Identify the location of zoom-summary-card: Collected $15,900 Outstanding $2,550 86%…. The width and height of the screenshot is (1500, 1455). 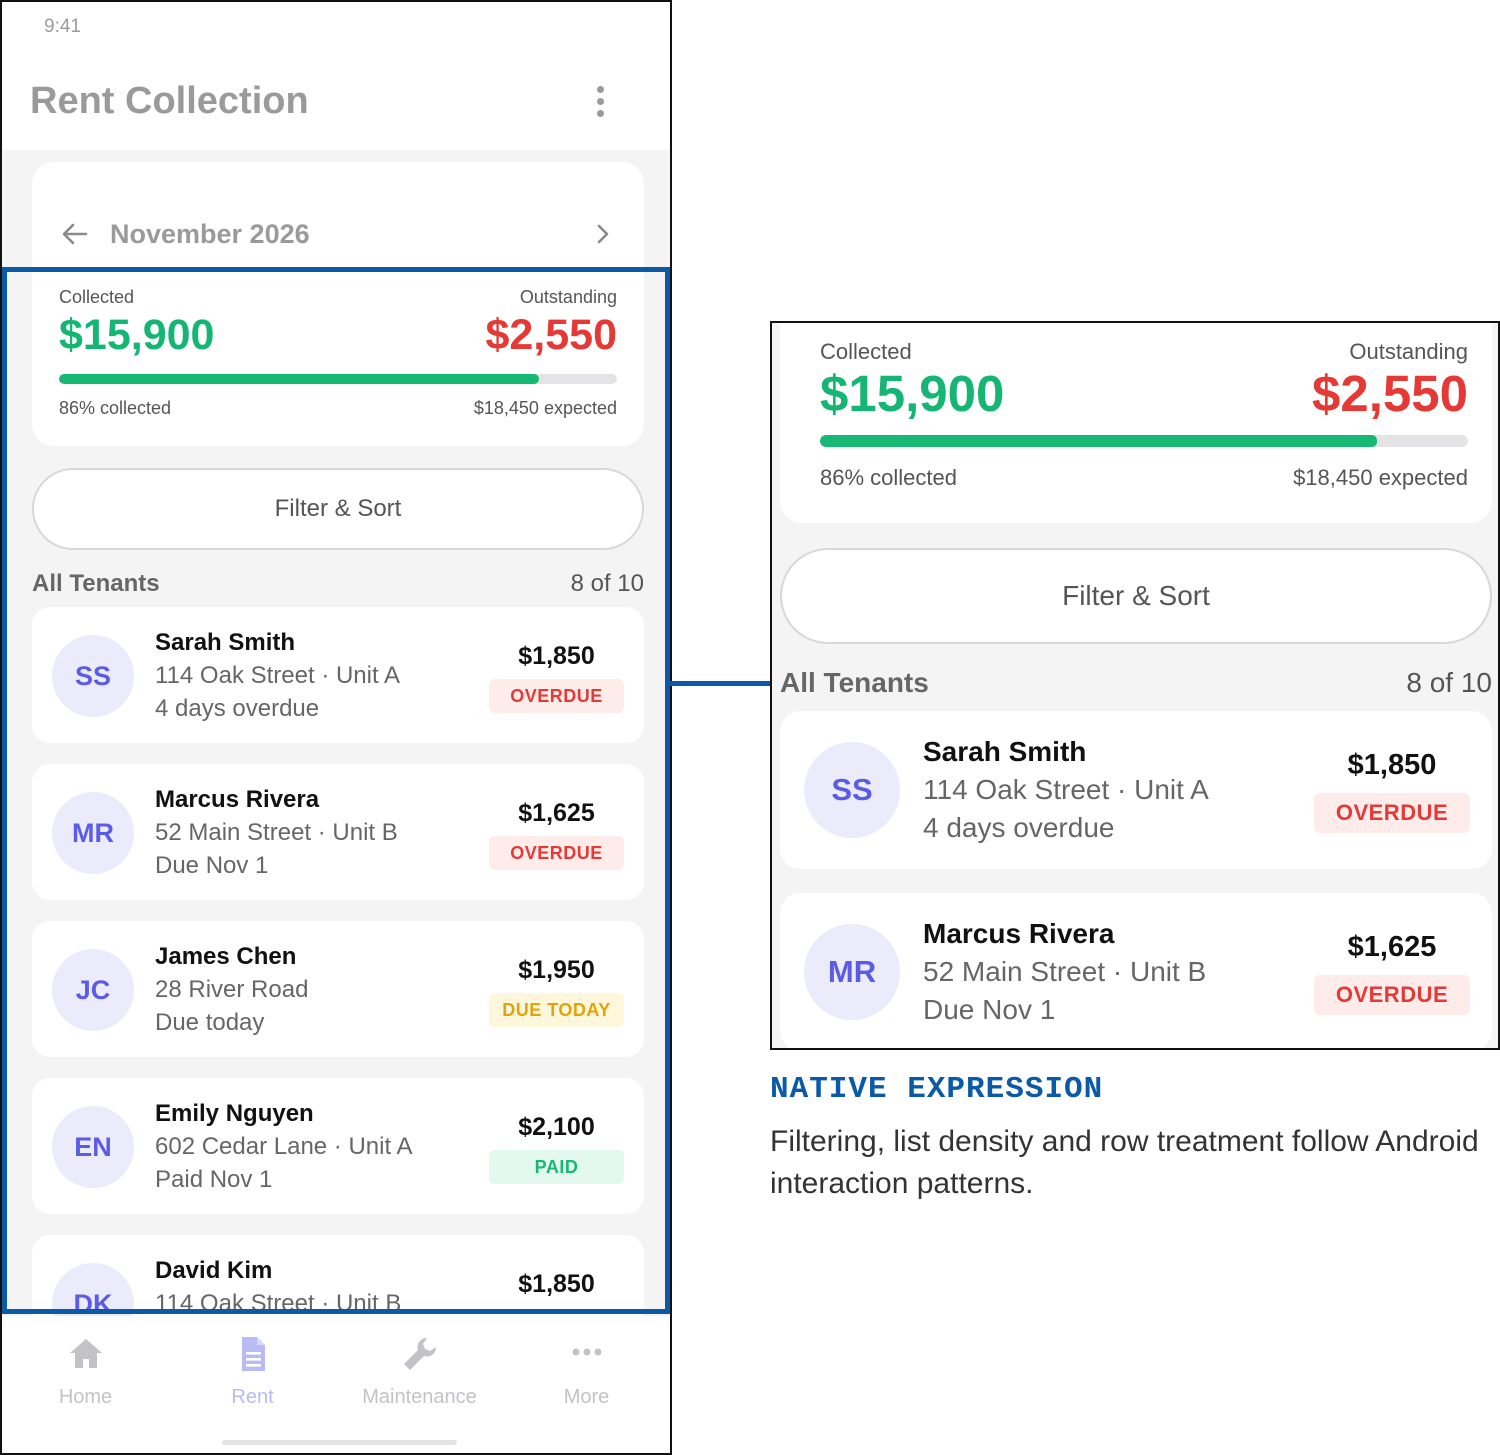
(1136, 423).